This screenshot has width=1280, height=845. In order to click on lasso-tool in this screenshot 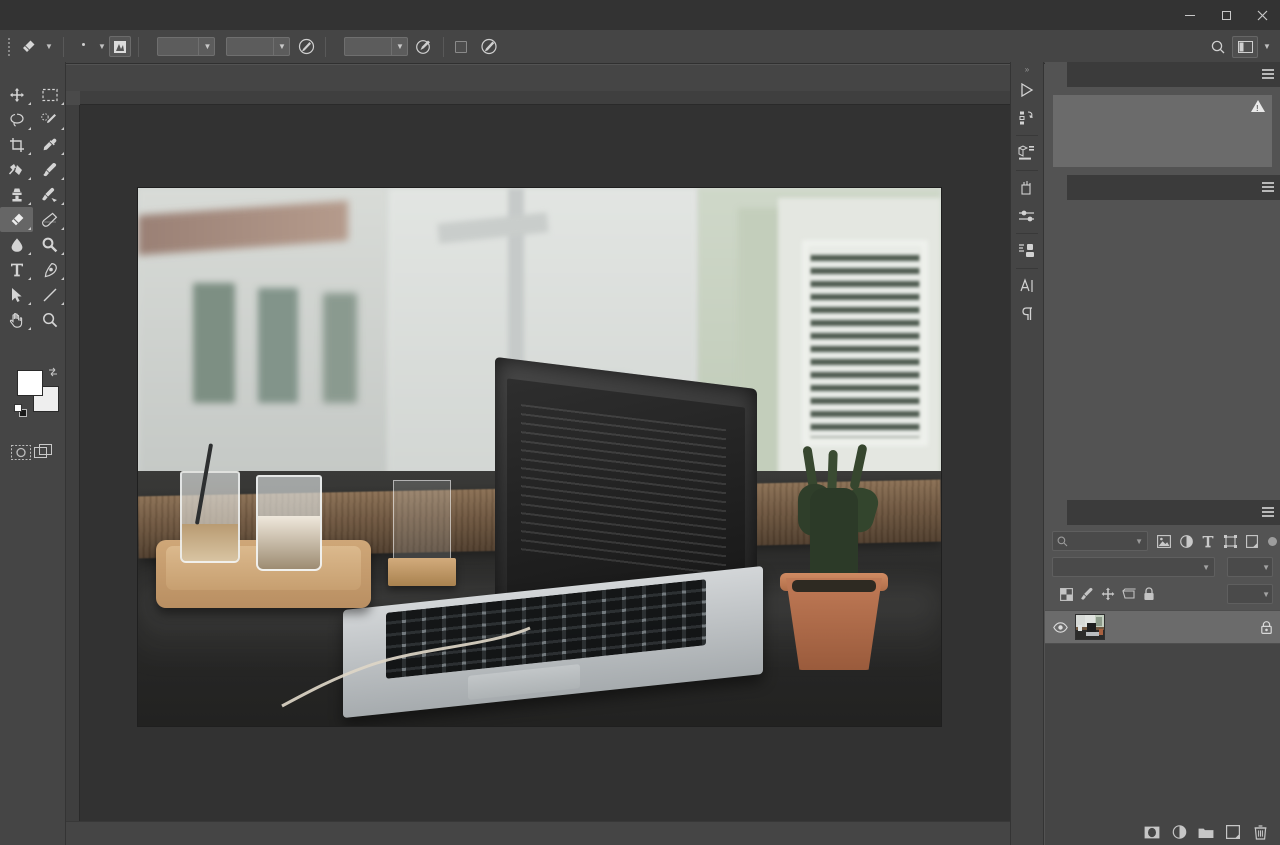, I will do `click(16, 119)`.